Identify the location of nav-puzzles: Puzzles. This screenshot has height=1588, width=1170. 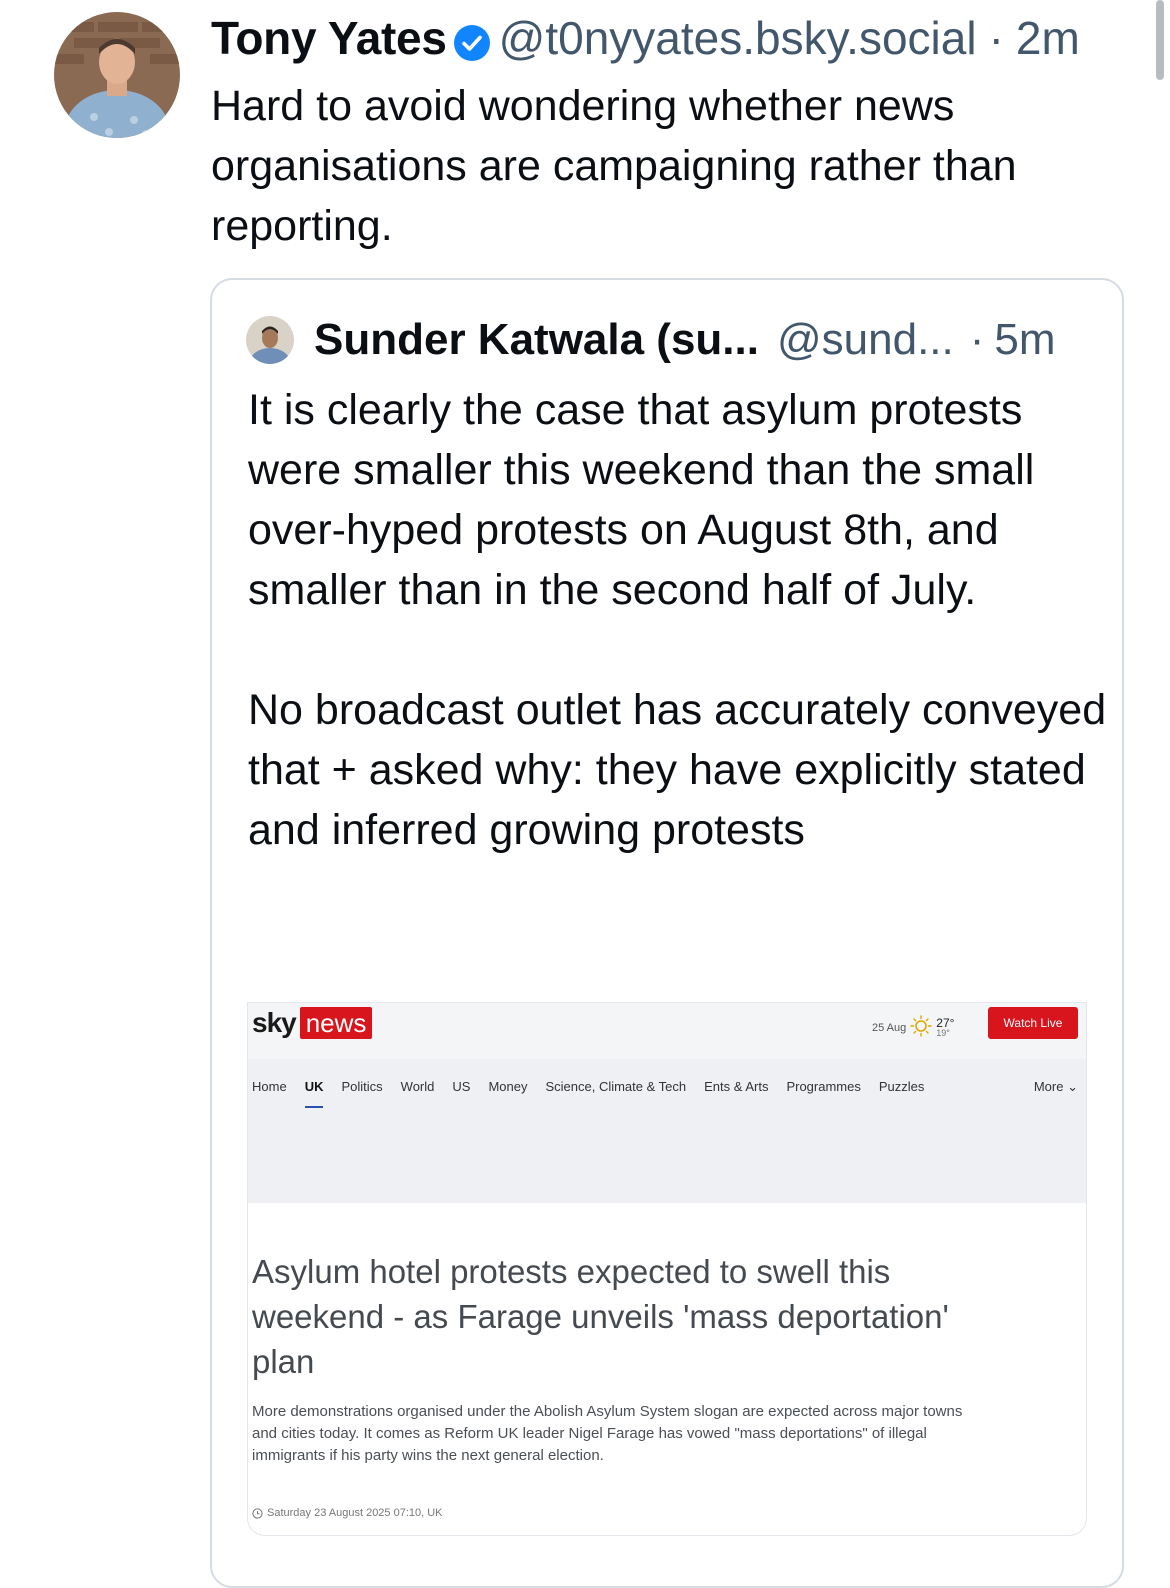
(901, 1086).